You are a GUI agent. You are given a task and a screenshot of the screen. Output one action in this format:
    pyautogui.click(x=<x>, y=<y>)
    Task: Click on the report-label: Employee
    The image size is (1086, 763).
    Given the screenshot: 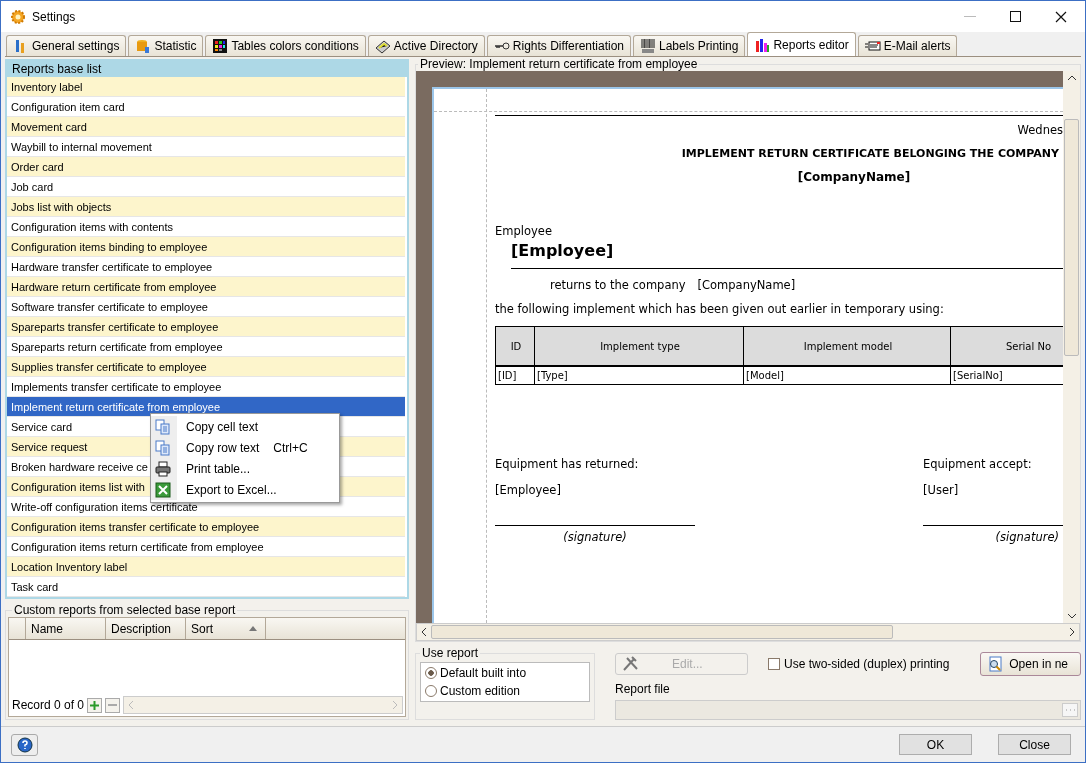 What is the action you would take?
    pyautogui.click(x=524, y=231)
    